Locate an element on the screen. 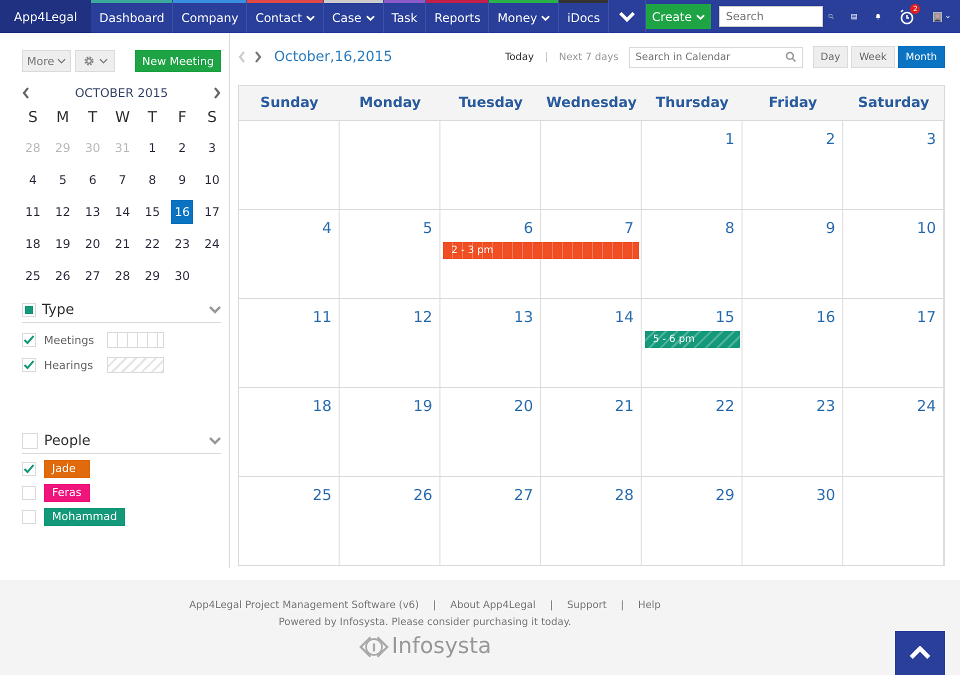  mini-calendar-day: 25 is located at coordinates (33, 276).